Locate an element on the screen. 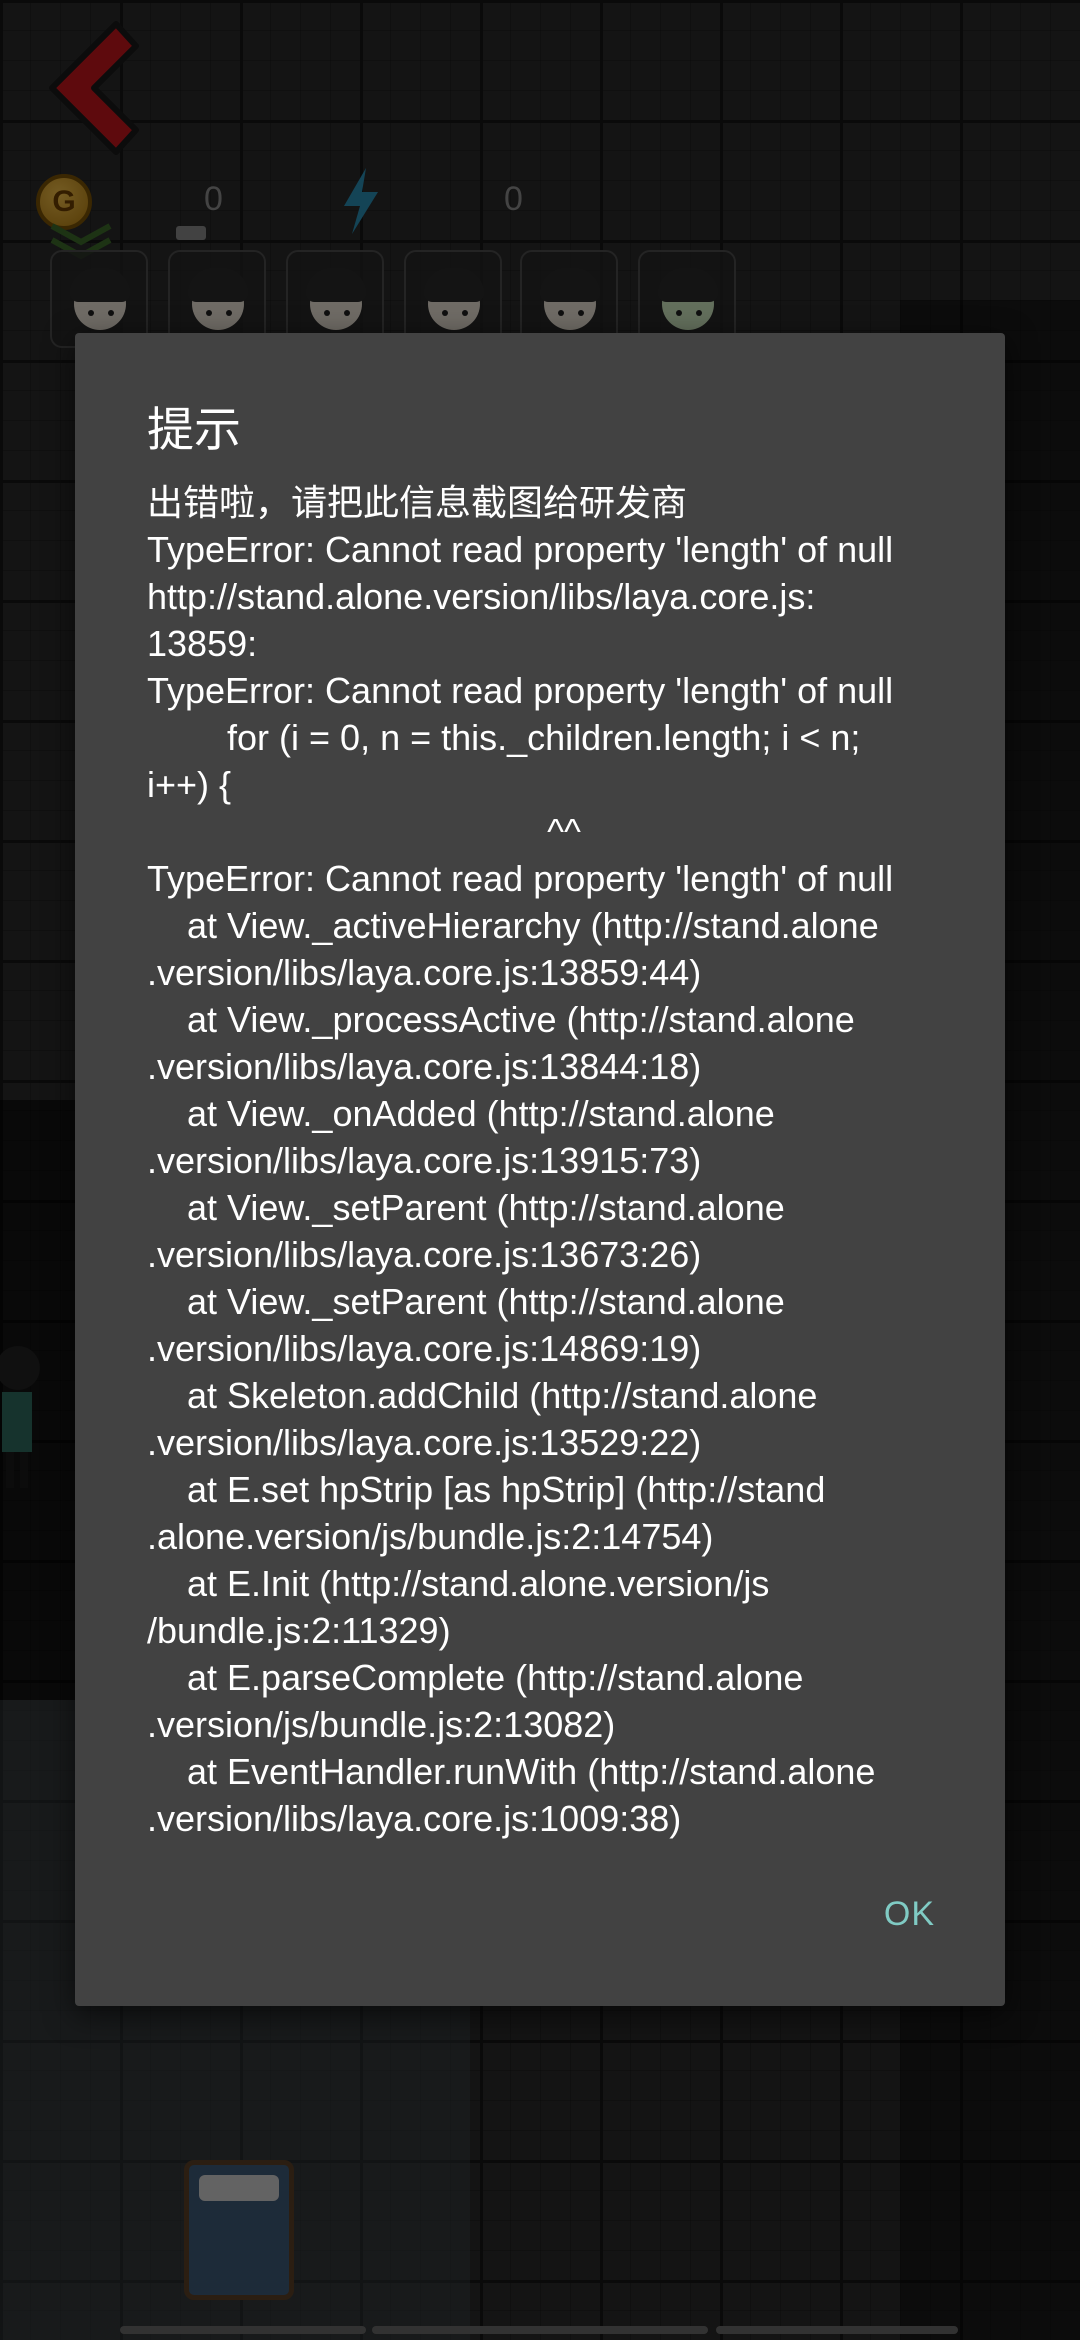 The width and height of the screenshot is (1080, 2340). error-message-line: .version/libs/laya.core.js:13859:44) is located at coordinates (424, 972).